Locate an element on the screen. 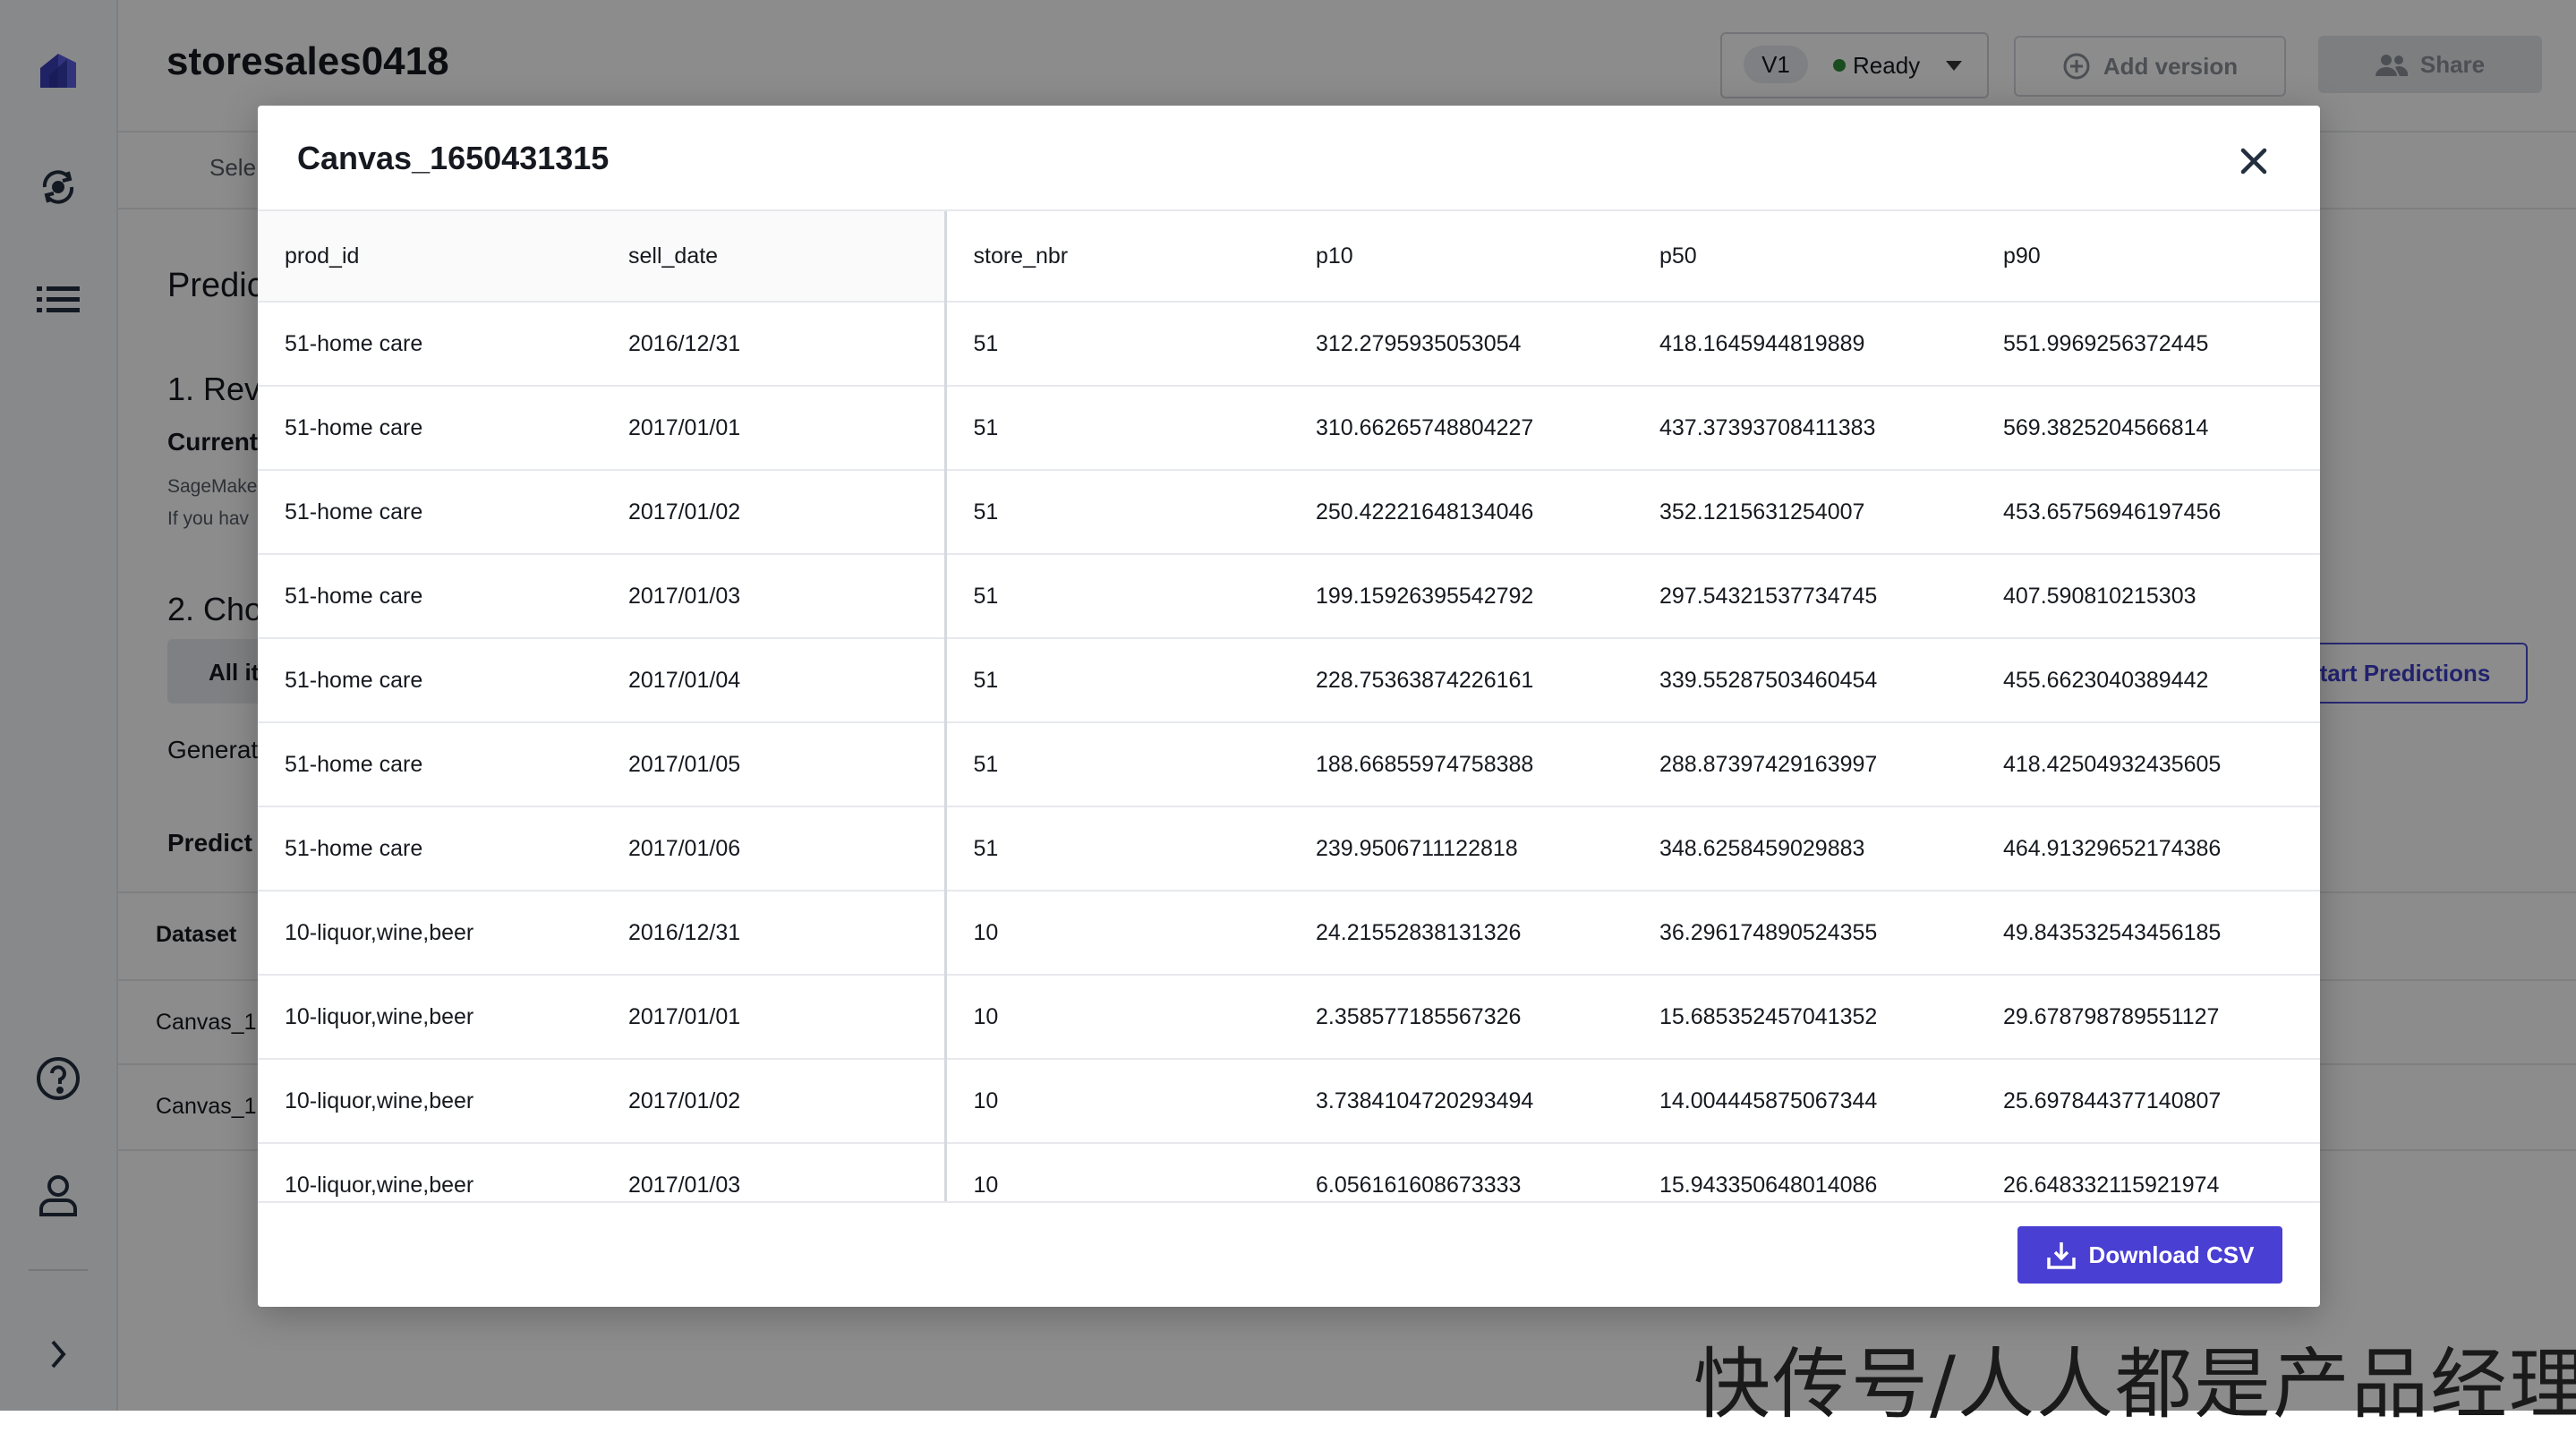  table-cell: 310.66265748804227 is located at coordinates (1461, 428).